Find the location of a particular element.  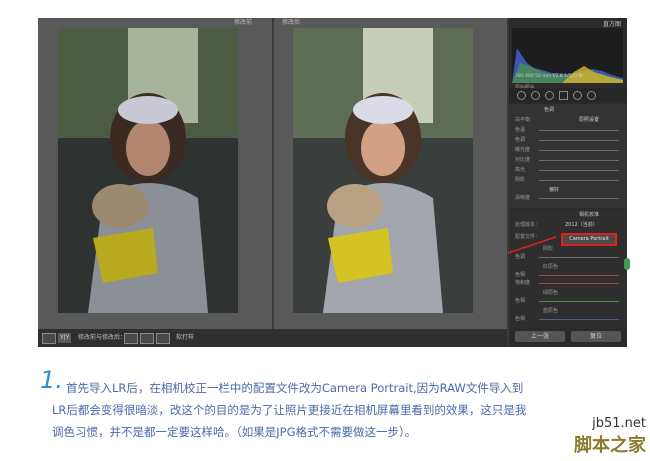

copy-before-icon is located at coordinates (131, 338).